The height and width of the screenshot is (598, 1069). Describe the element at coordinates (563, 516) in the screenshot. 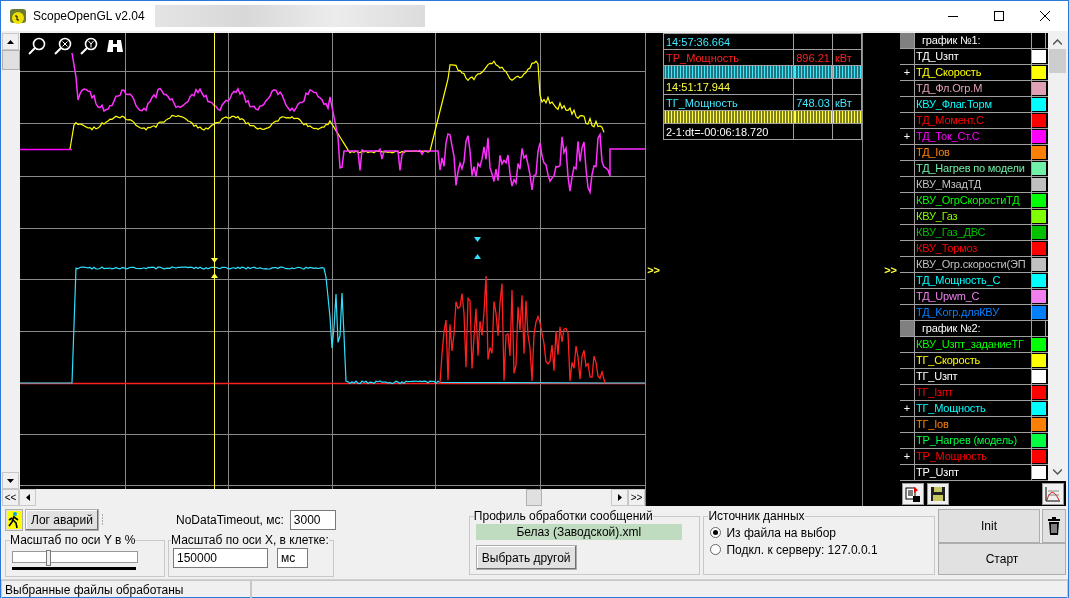

I see `group-label: Профиль обработки сообщений` at that location.